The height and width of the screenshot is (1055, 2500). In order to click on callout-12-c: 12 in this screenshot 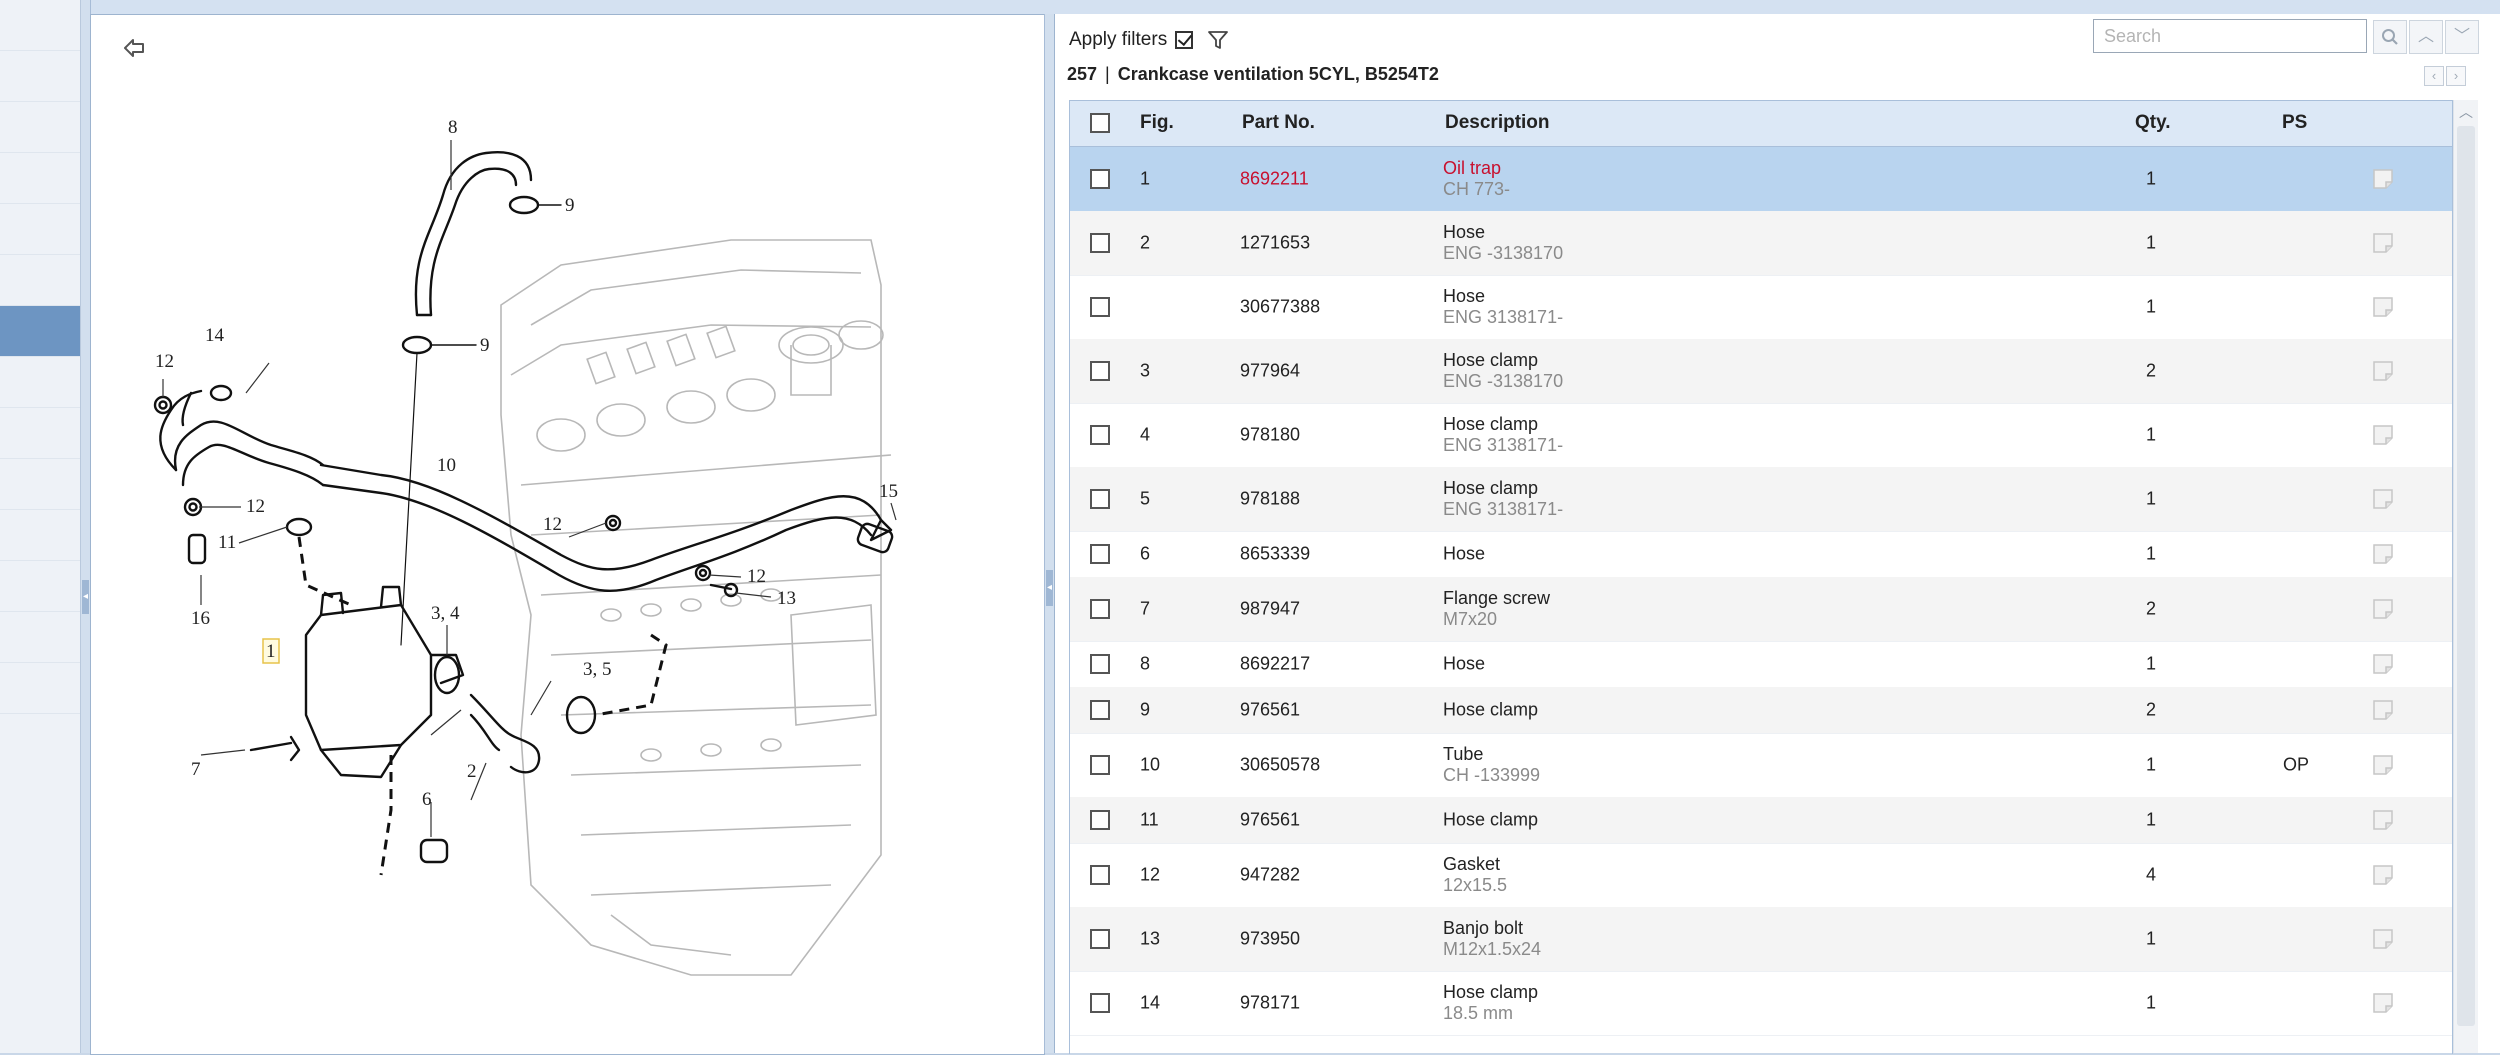, I will do `click(552, 524)`.